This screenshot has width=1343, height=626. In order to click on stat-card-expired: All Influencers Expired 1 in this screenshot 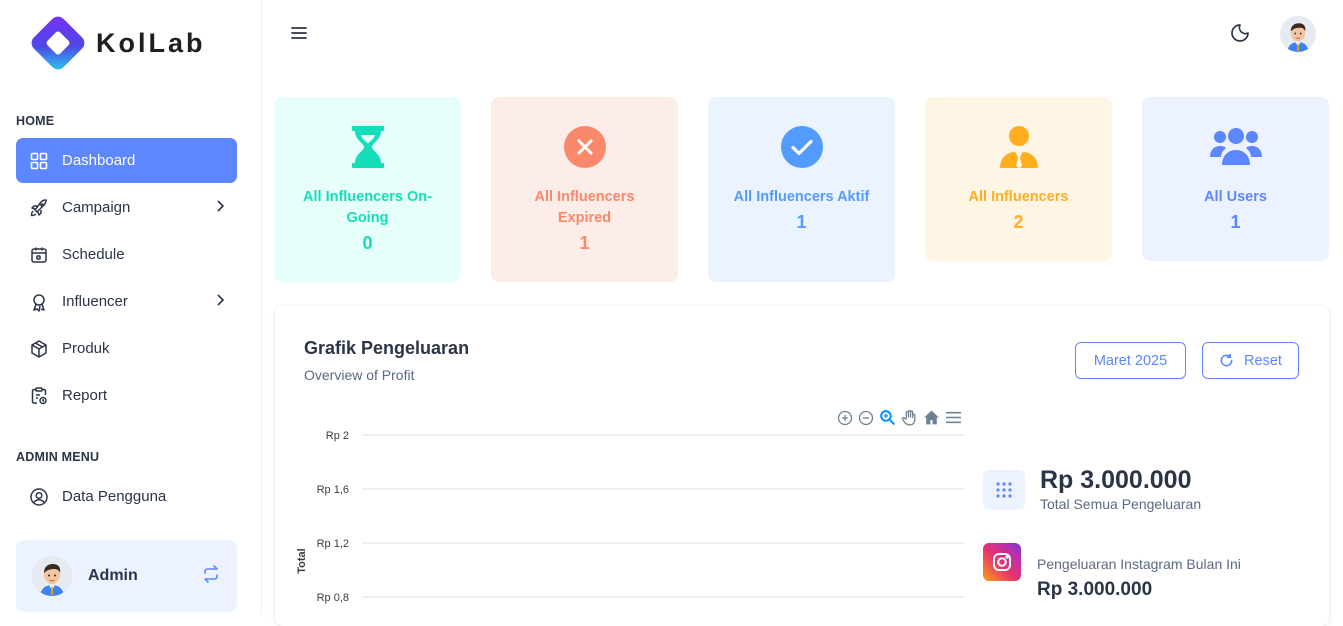, I will do `click(584, 189)`.